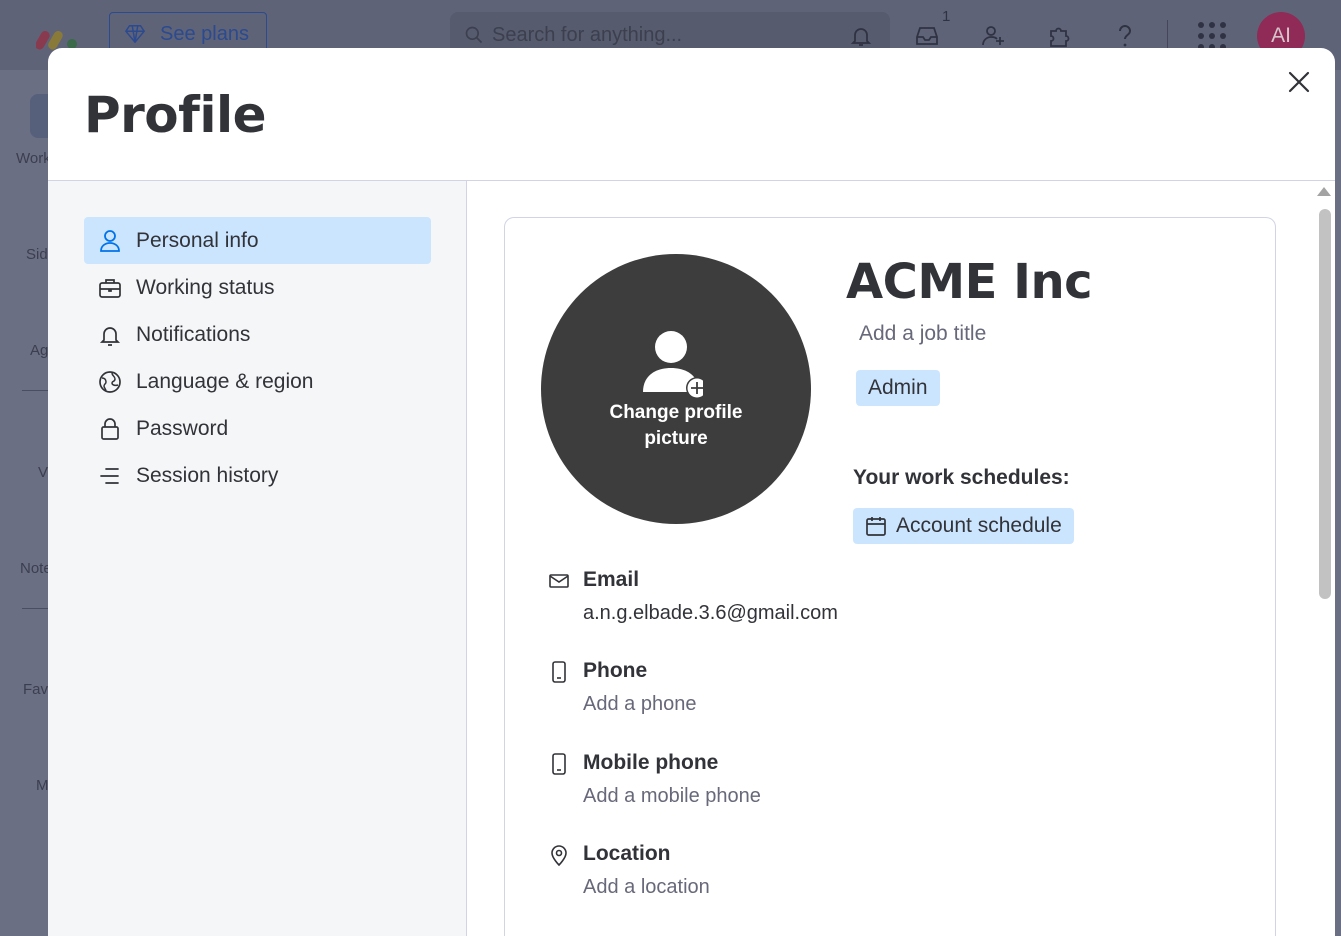  What do you see at coordinates (205, 287) in the screenshot?
I see `nav-item-label: Working status` at bounding box center [205, 287].